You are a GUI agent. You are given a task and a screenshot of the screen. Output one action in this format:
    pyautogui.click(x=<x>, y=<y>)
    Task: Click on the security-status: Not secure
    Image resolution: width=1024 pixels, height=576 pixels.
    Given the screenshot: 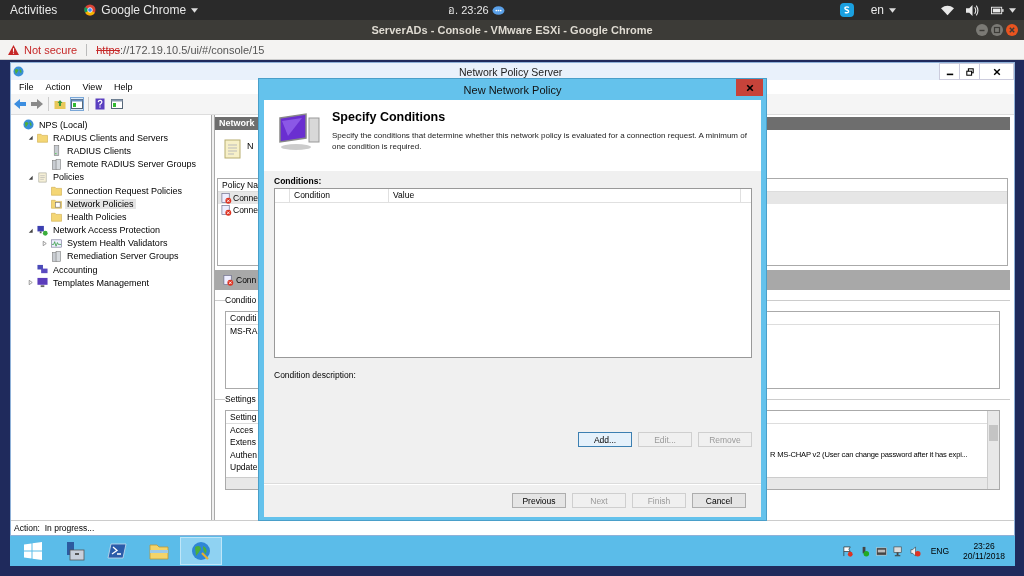 What is the action you would take?
    pyautogui.click(x=51, y=49)
    